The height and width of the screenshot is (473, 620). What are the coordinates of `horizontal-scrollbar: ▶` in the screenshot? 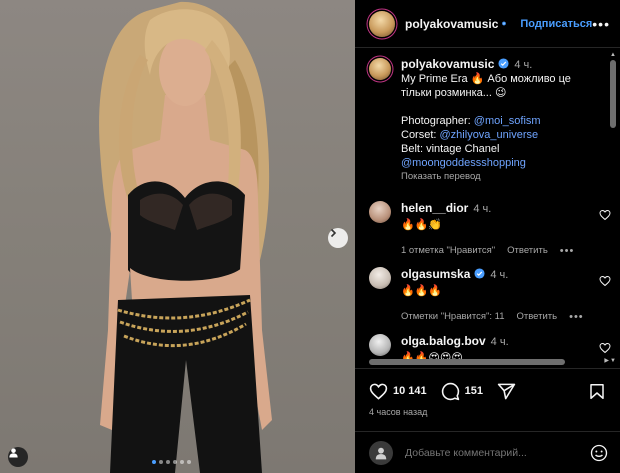 It's located at (489, 361).